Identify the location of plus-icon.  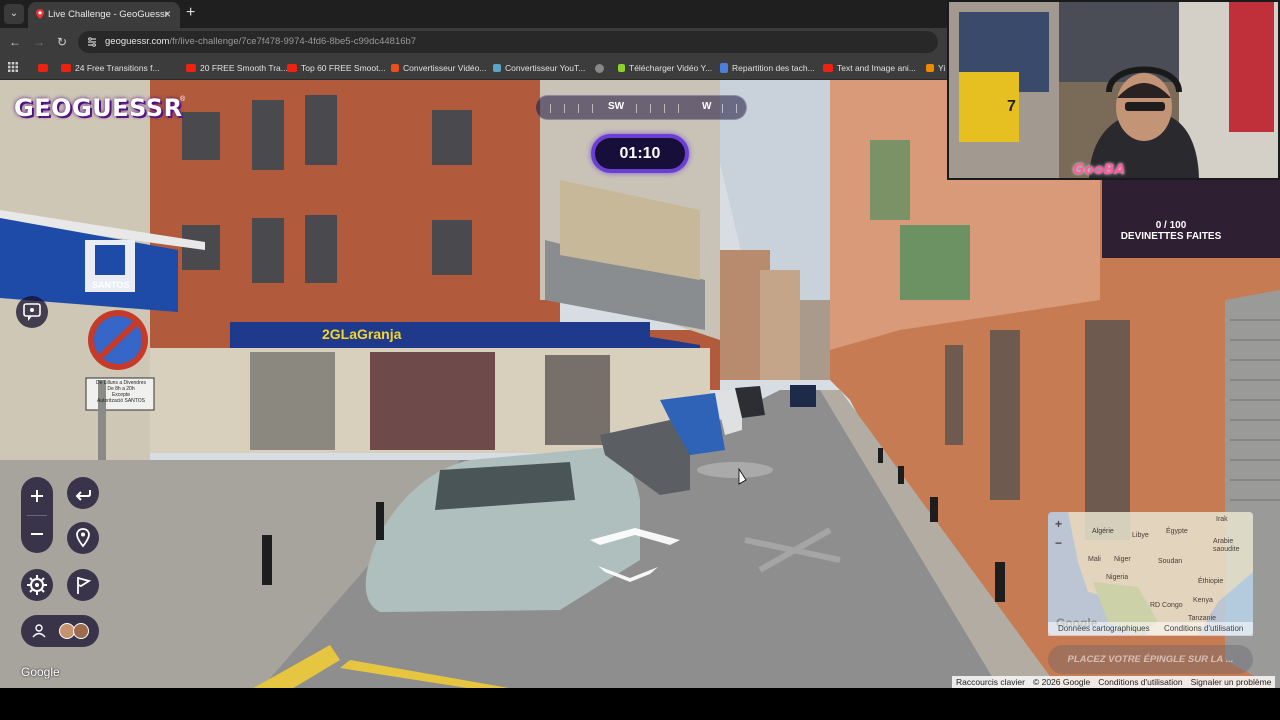
(37, 496).